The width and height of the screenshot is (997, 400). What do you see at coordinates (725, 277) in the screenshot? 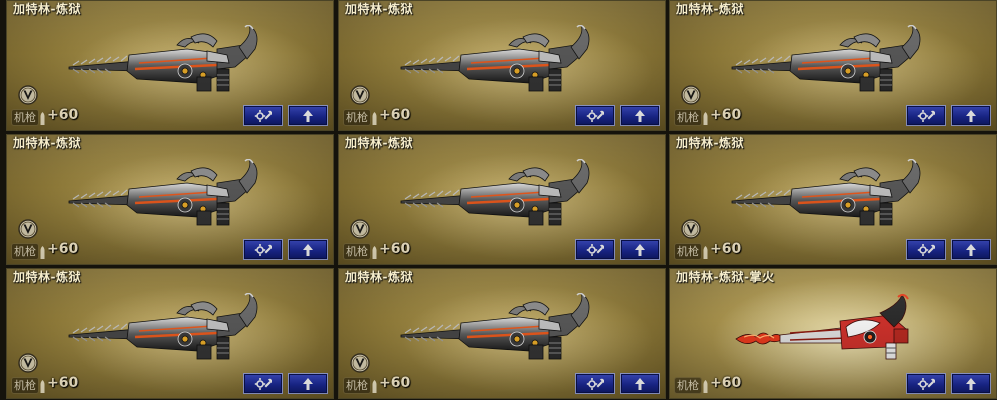
I see `weapon-name: 加特林-炼狱-掌火` at bounding box center [725, 277].